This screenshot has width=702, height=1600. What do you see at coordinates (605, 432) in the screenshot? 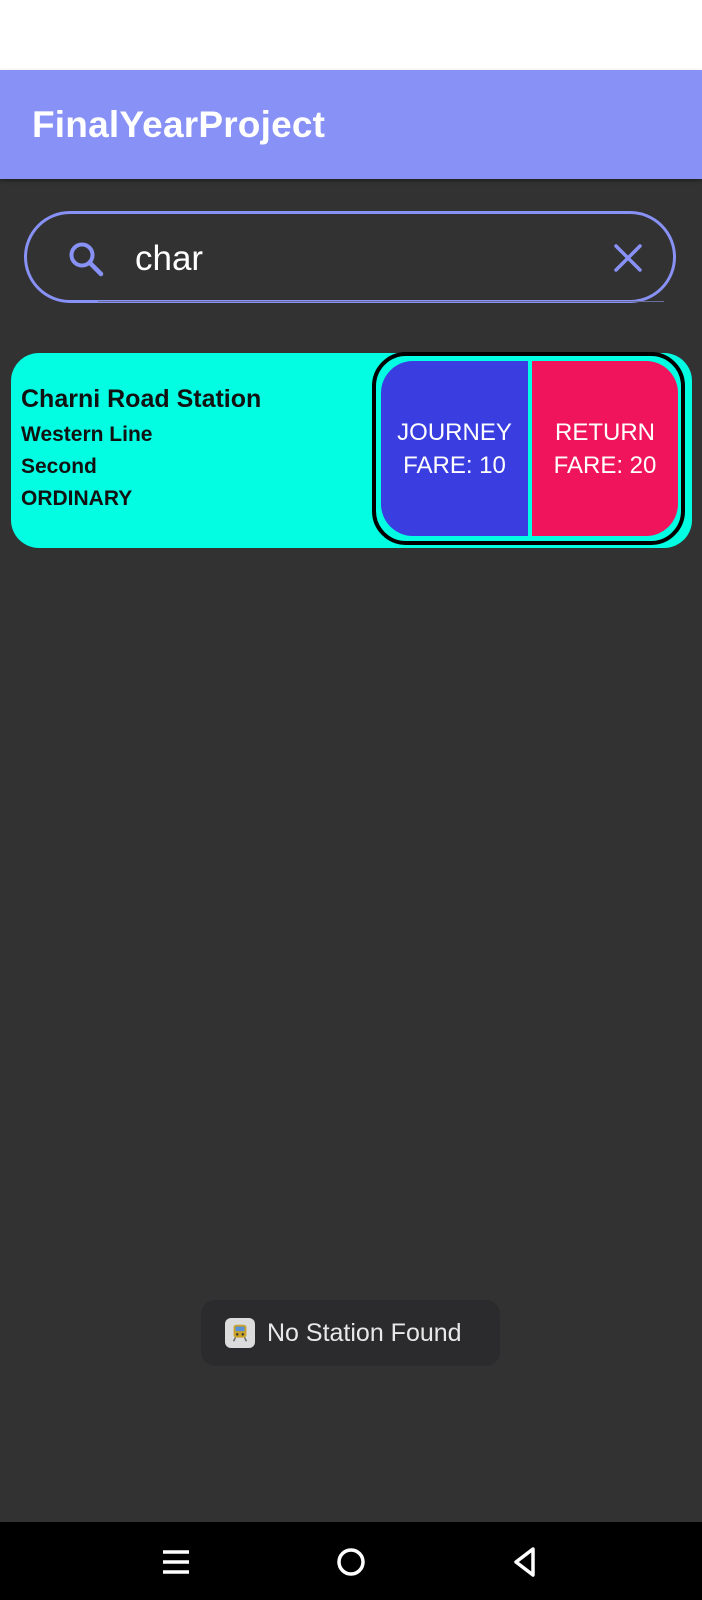
I see `return-fare-label: RETURN` at bounding box center [605, 432].